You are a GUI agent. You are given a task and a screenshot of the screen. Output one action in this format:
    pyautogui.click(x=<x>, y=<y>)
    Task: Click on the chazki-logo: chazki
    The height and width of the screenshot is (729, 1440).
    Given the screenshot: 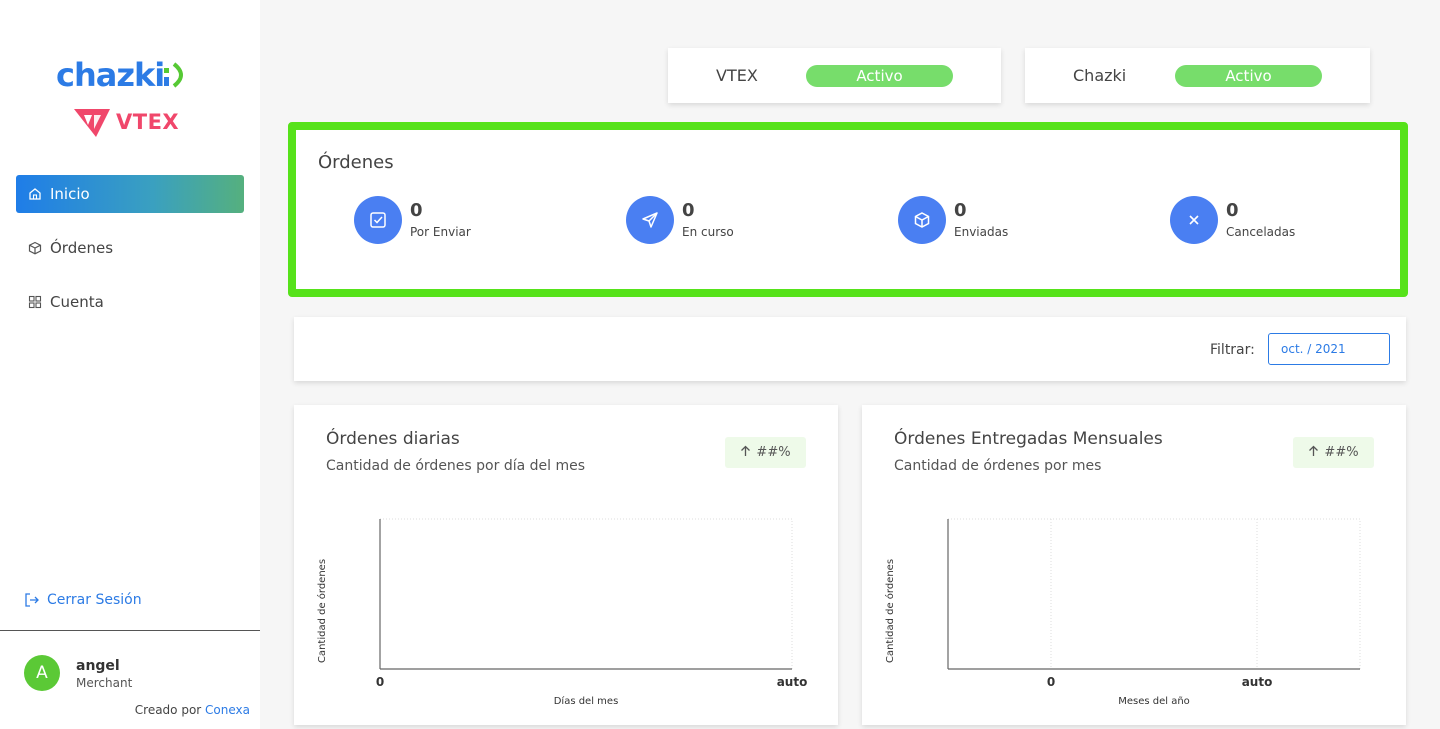 What is the action you would take?
    pyautogui.click(x=124, y=75)
    